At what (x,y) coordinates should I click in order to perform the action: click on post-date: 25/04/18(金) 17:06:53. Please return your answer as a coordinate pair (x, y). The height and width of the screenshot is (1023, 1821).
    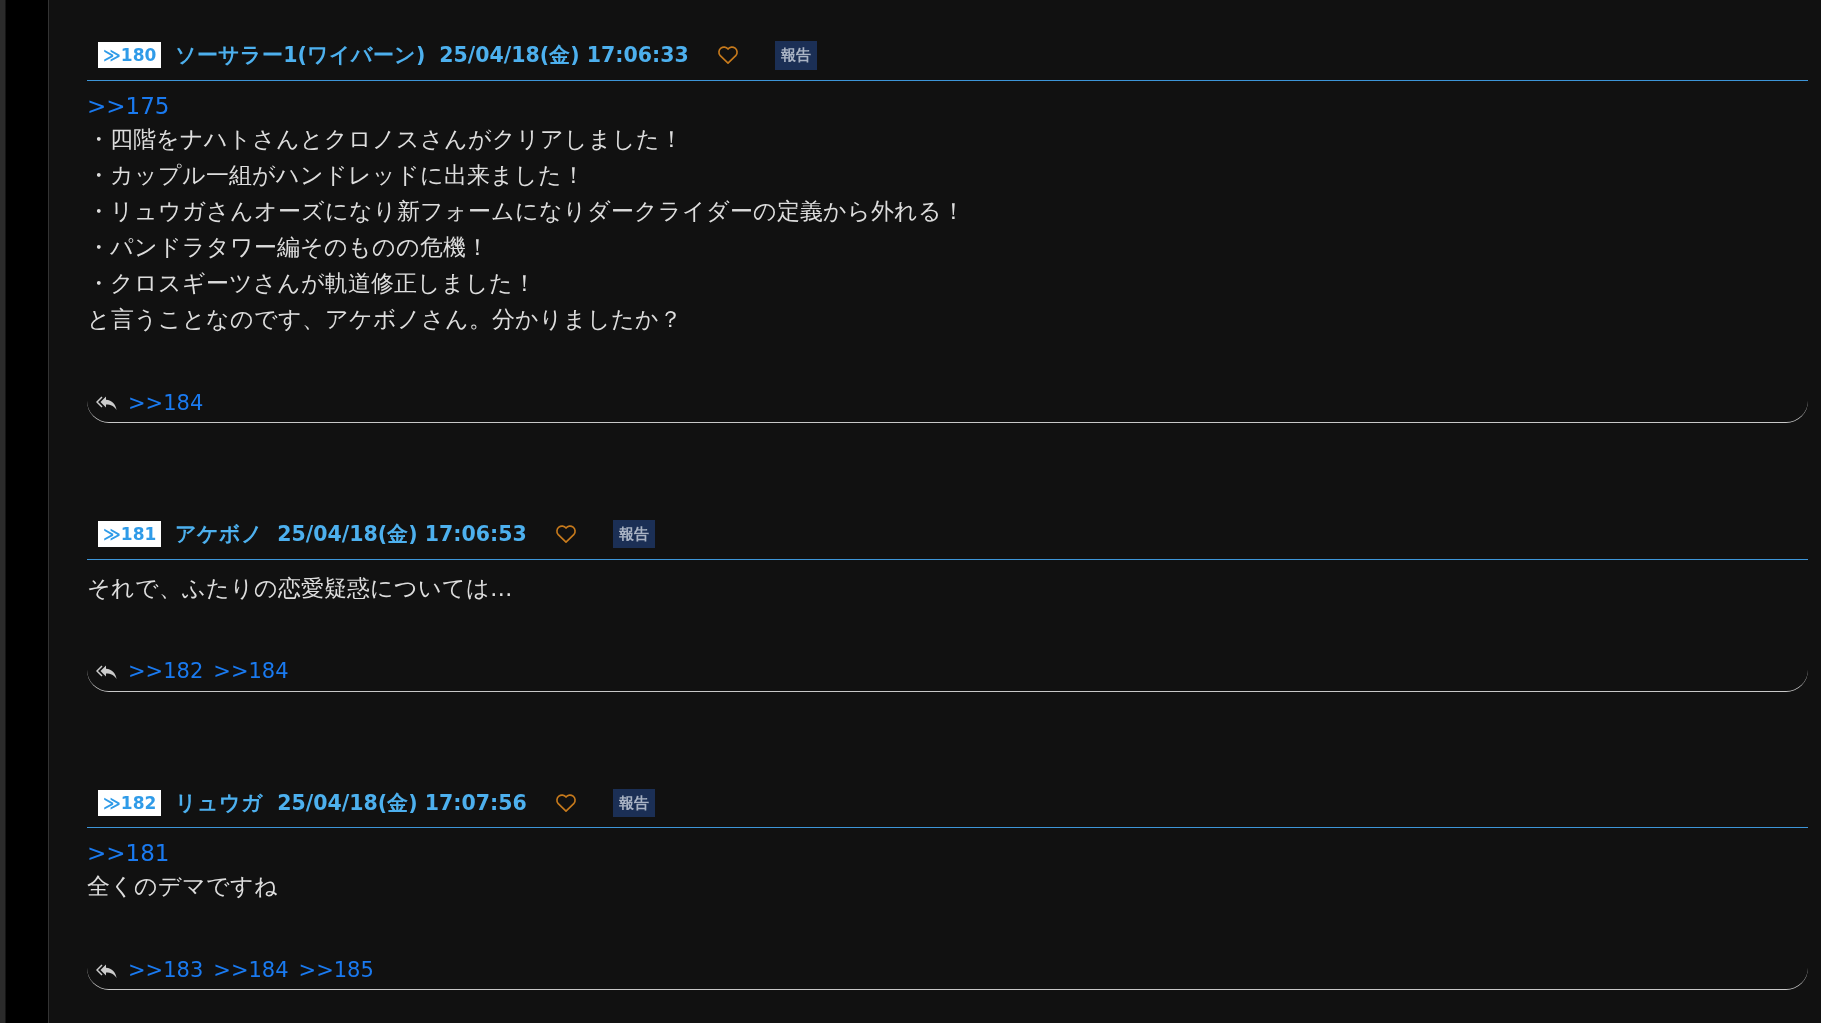
    Looking at the image, I should click on (402, 534).